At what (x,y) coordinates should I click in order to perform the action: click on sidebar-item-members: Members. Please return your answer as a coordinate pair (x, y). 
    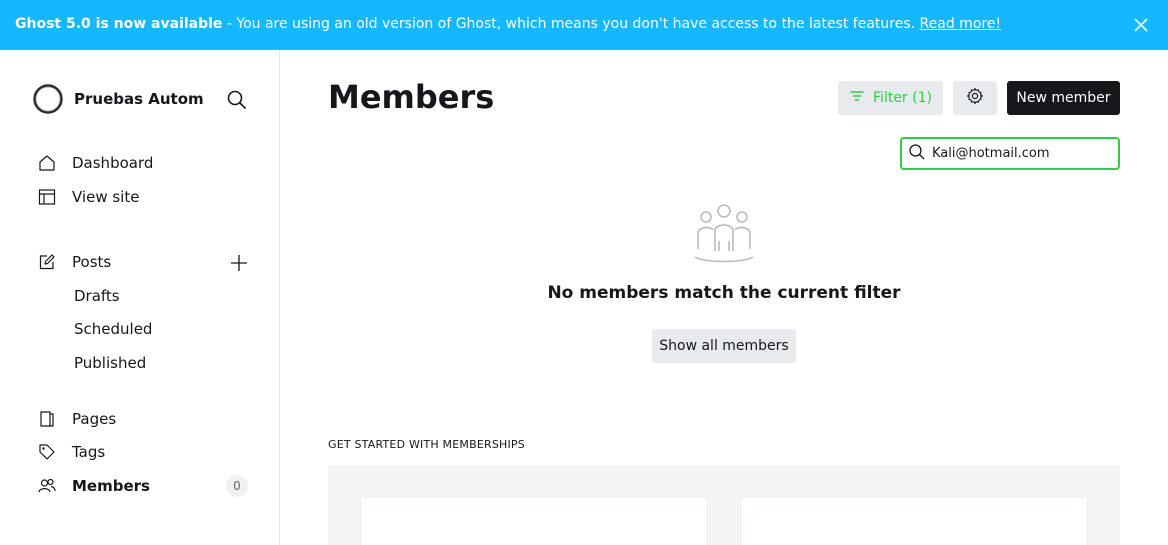
    Looking at the image, I should click on (94, 486).